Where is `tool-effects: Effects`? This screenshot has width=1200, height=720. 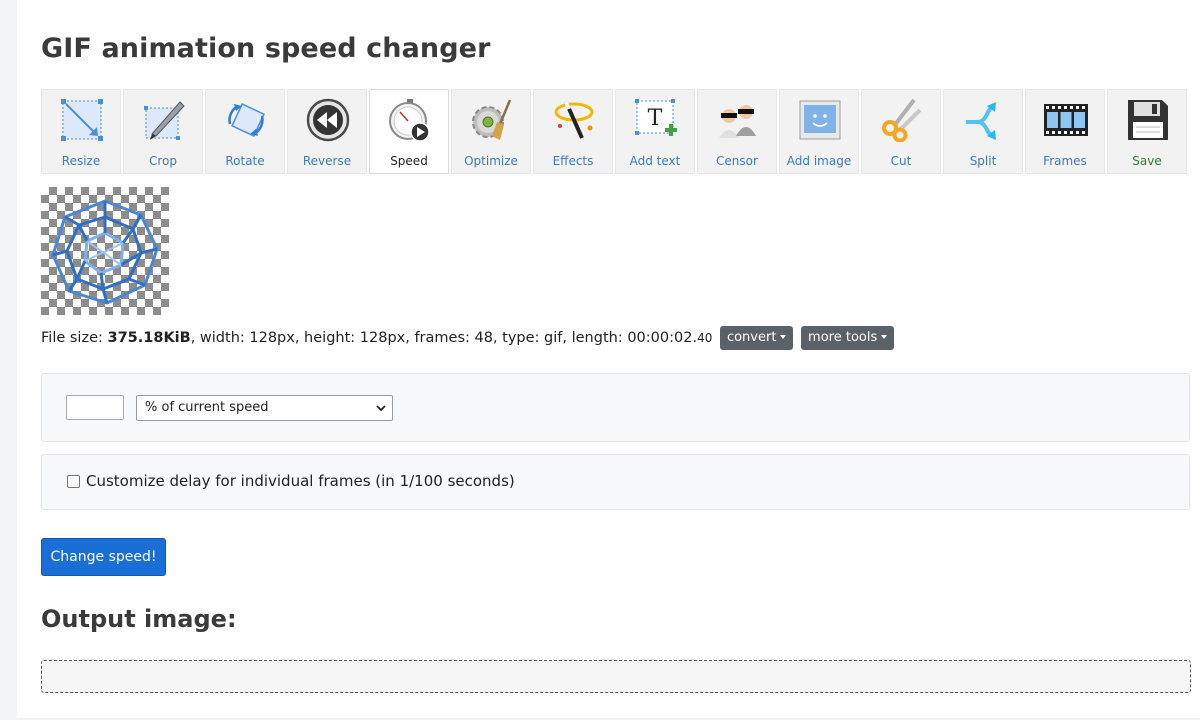 tool-effects: Effects is located at coordinates (573, 131).